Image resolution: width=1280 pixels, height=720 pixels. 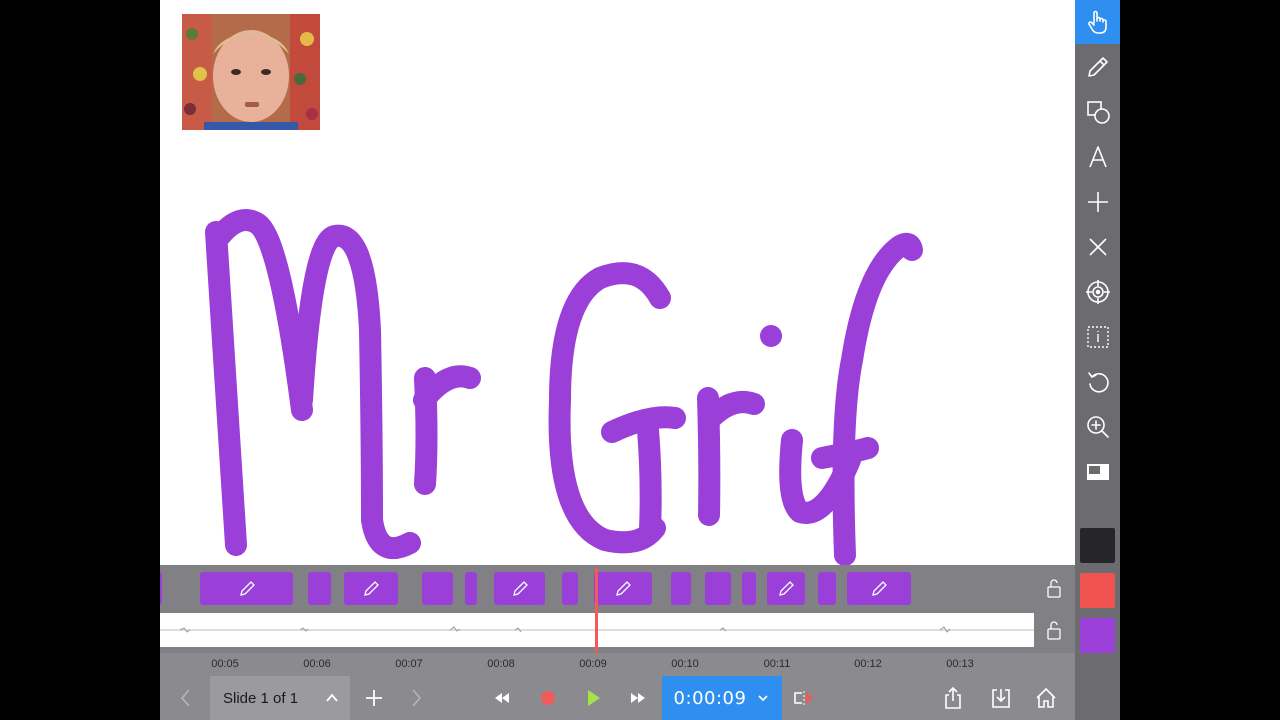 I want to click on add-tool, so click(x=1097, y=202).